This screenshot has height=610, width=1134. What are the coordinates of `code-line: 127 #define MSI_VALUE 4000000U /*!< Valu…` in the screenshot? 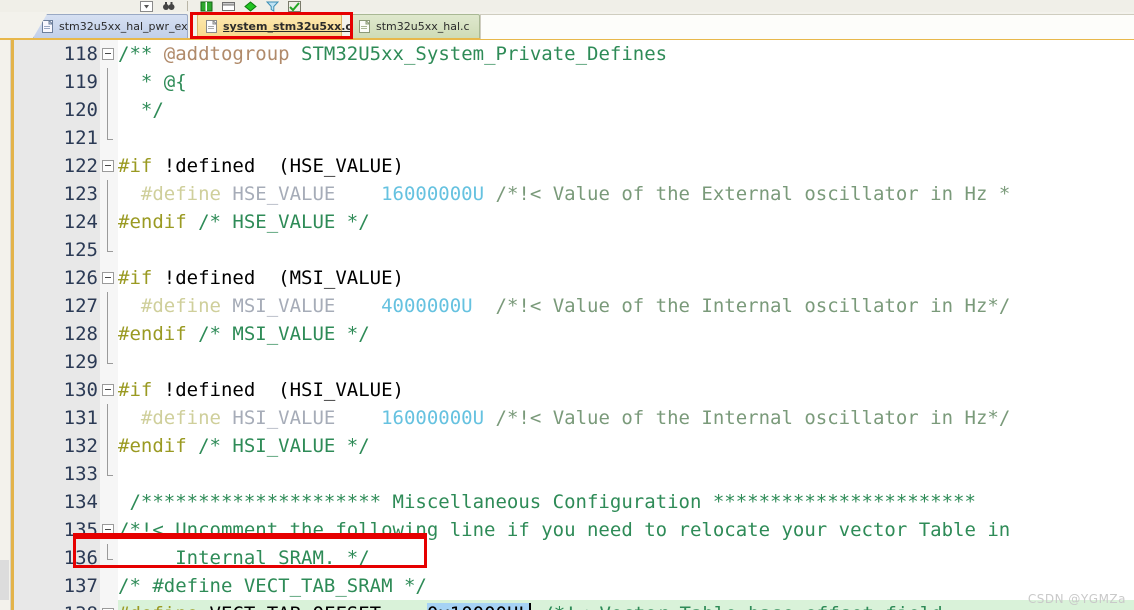 It's located at (567, 306).